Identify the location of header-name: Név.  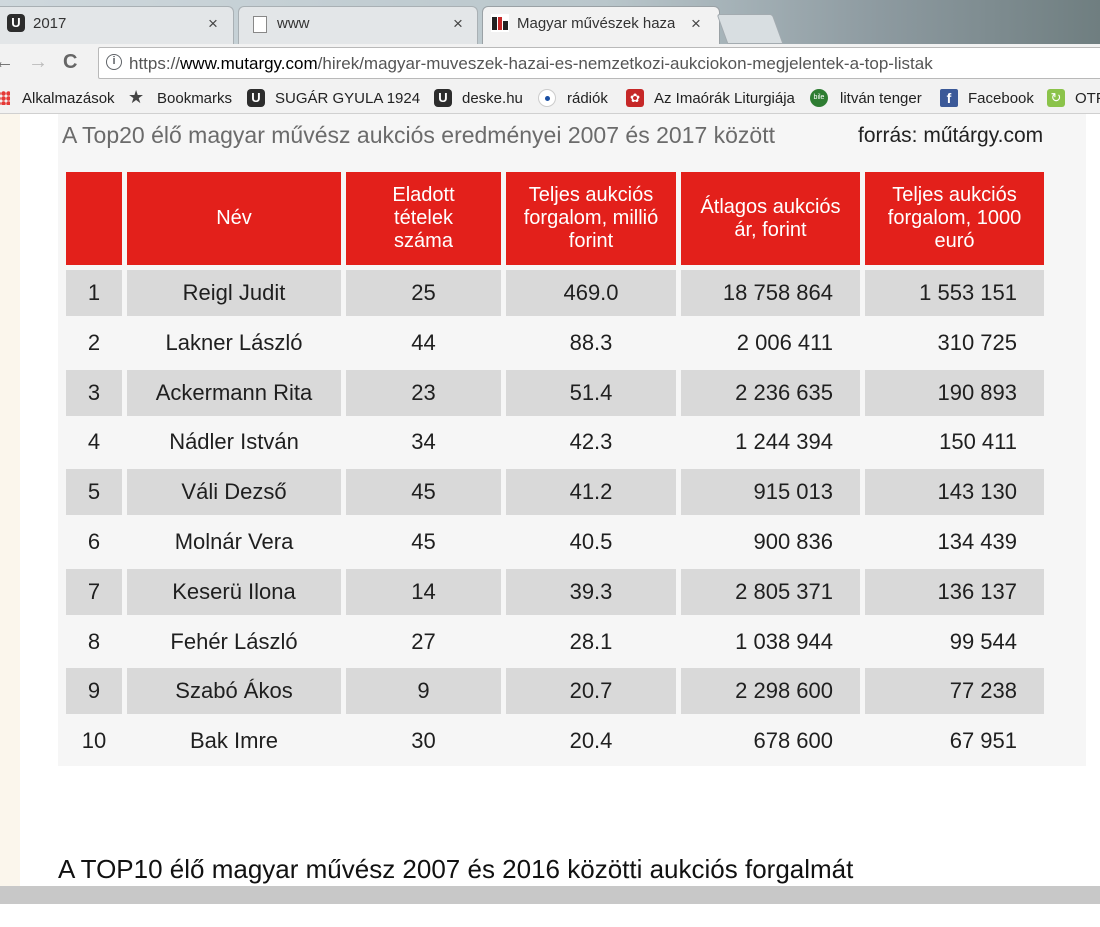
(234, 218).